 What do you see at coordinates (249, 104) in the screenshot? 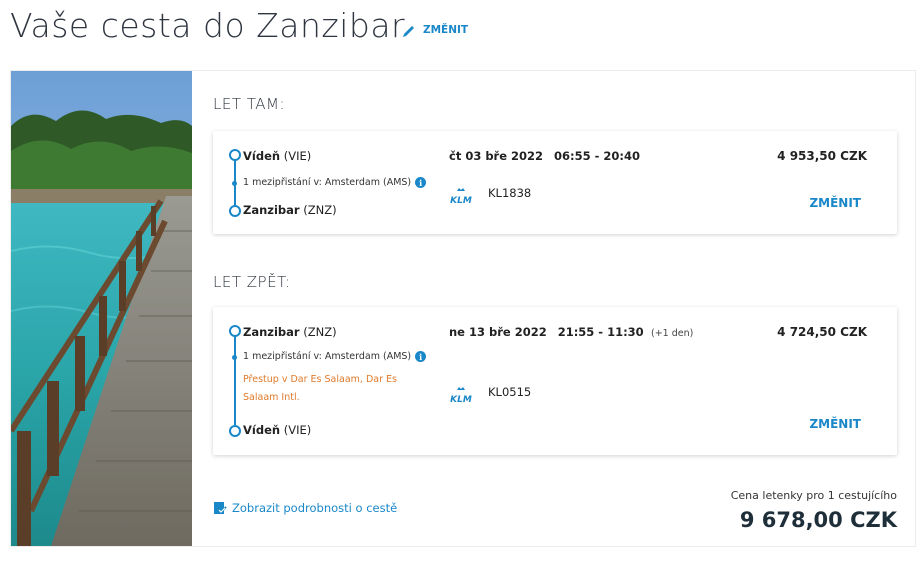
I see `outbound-section-title: LET TAM:` at bounding box center [249, 104].